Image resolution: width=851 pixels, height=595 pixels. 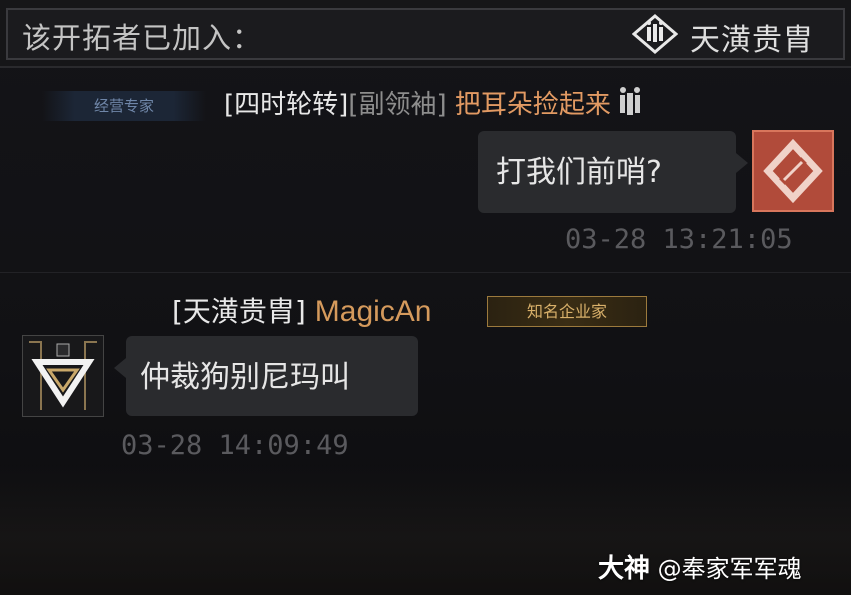 I want to click on guild-tag: [天潢贵胄], so click(x=239, y=311).